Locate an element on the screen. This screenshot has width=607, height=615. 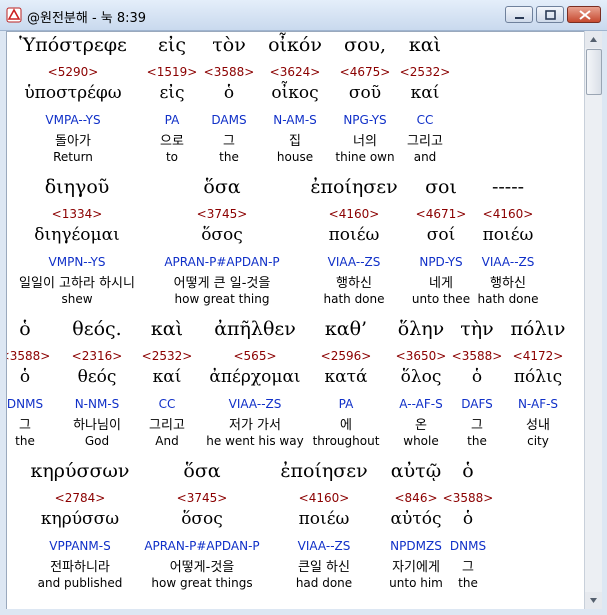
scroll-down-button is located at coordinates (593, 600).